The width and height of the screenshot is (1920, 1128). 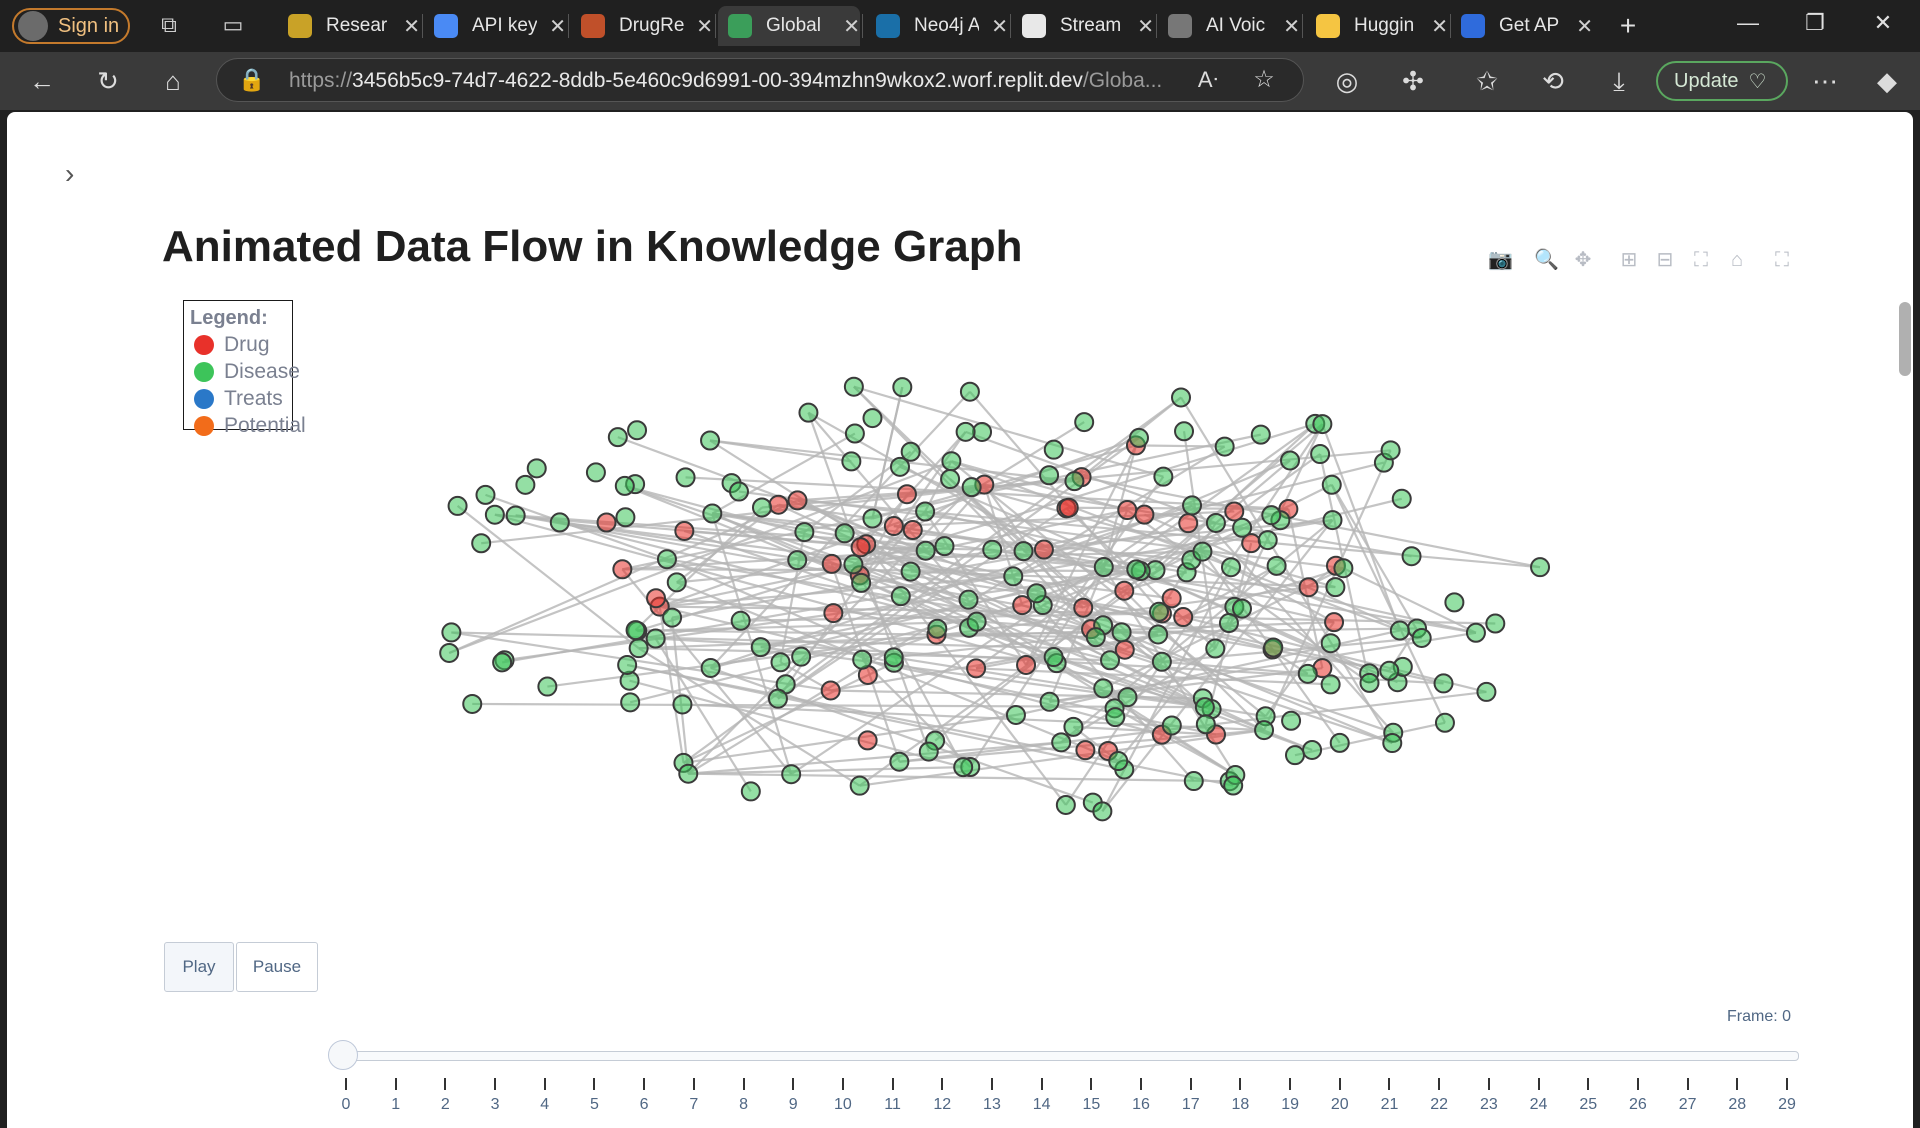 What do you see at coordinates (1487, 81) in the screenshot?
I see `favorites-icon: ✩` at bounding box center [1487, 81].